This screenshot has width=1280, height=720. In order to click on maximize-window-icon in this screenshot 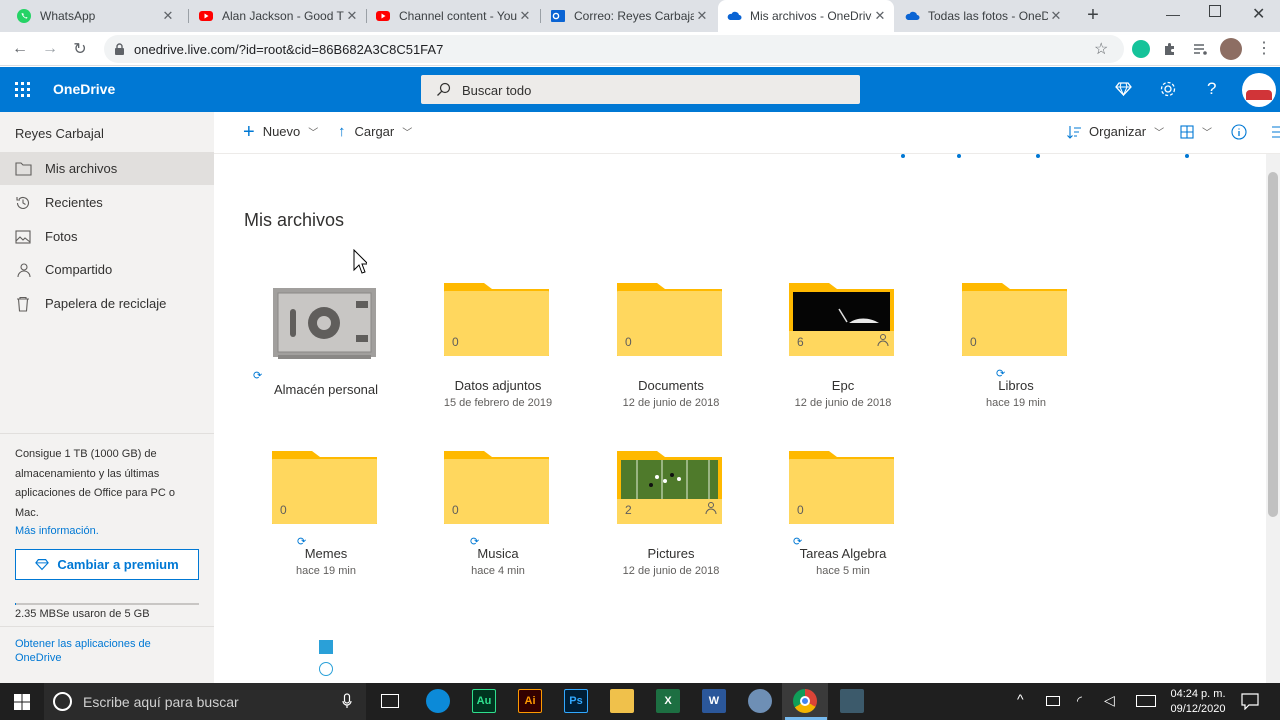, I will do `click(1215, 11)`.